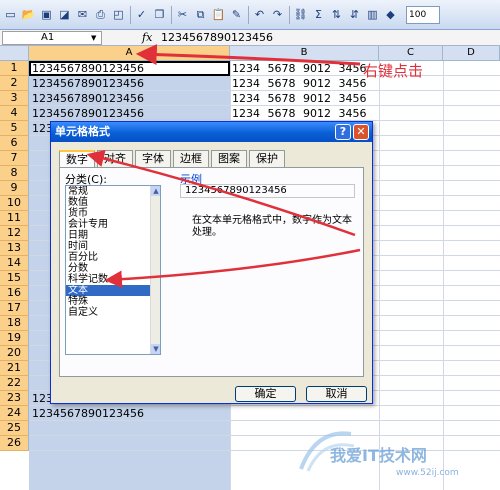  Describe the element at coordinates (88, 413) in the screenshot. I see `cell-a24: 1234567890123456` at that location.